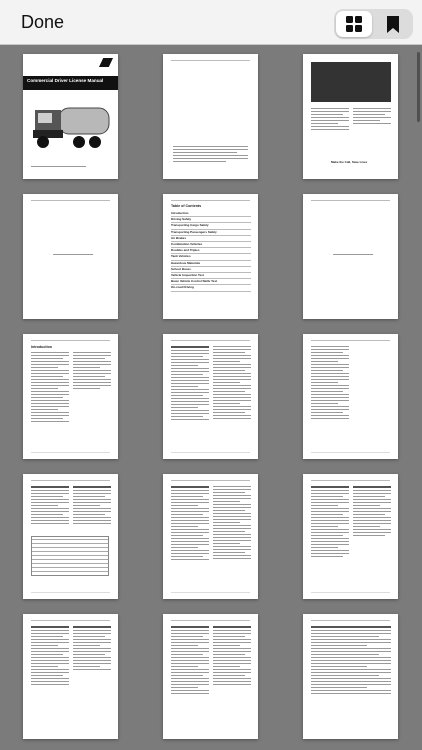  What do you see at coordinates (211, 22) in the screenshot?
I see `top-toolbar: Done` at bounding box center [211, 22].